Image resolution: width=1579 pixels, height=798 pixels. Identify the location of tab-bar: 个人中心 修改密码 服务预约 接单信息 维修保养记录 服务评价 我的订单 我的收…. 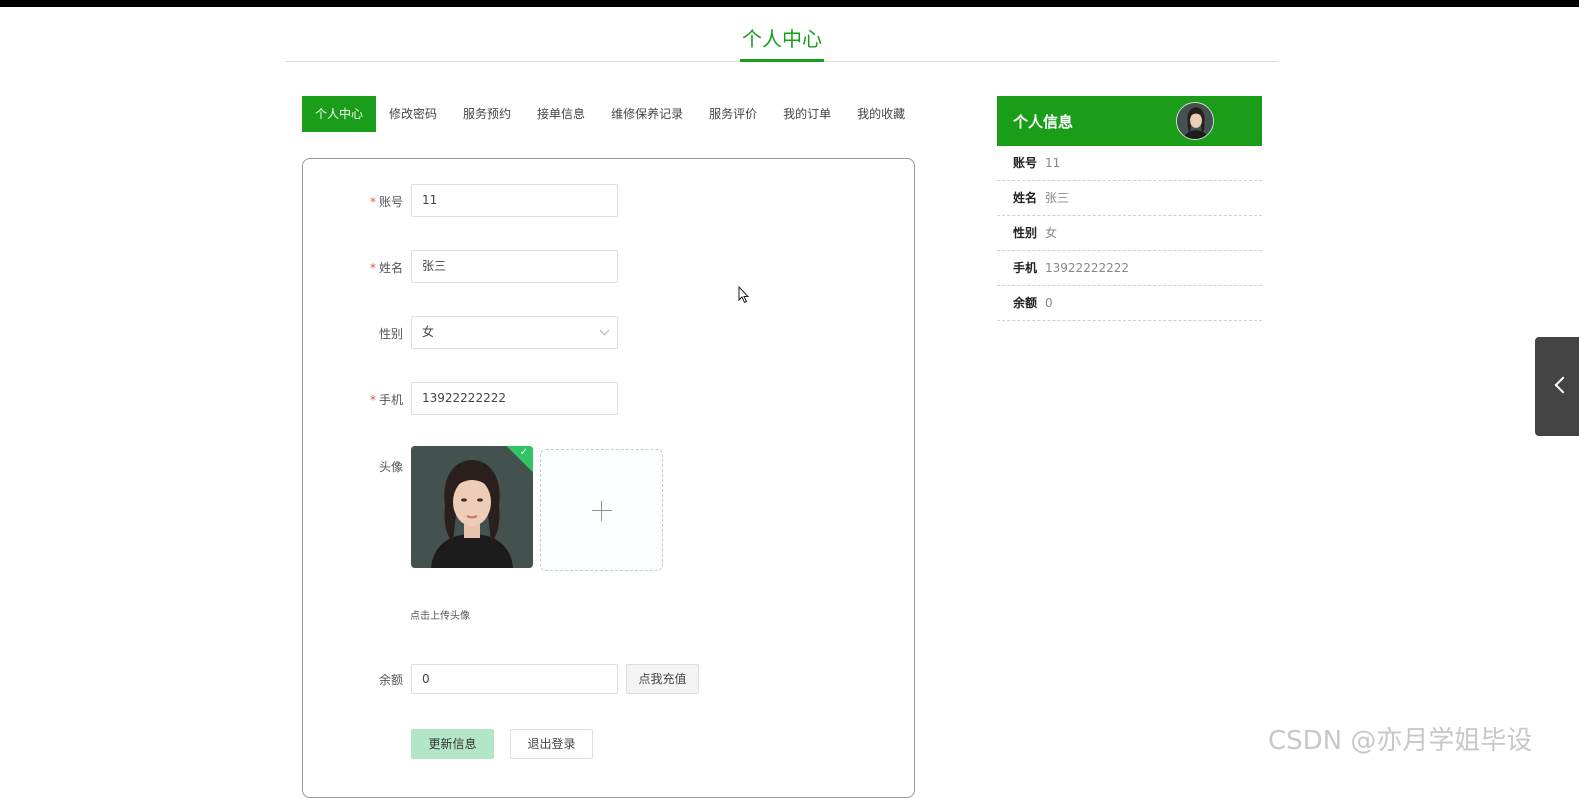
(610, 114).